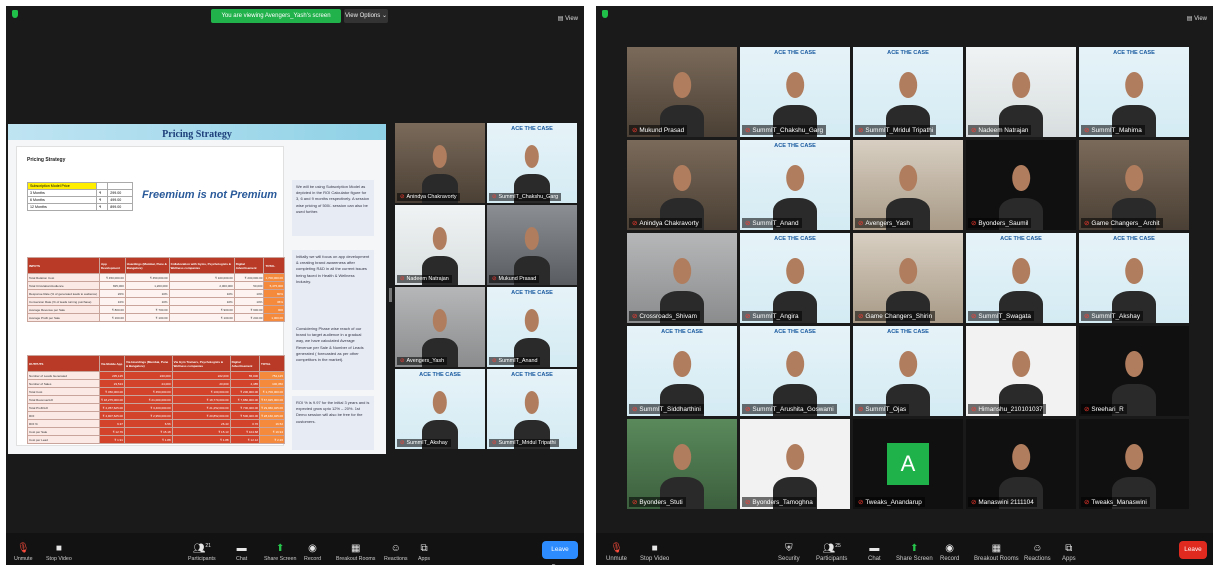 The image size is (1213, 565). I want to click on participant-tile: ⊘ Tweaks_Manaswini, so click(1134, 464).